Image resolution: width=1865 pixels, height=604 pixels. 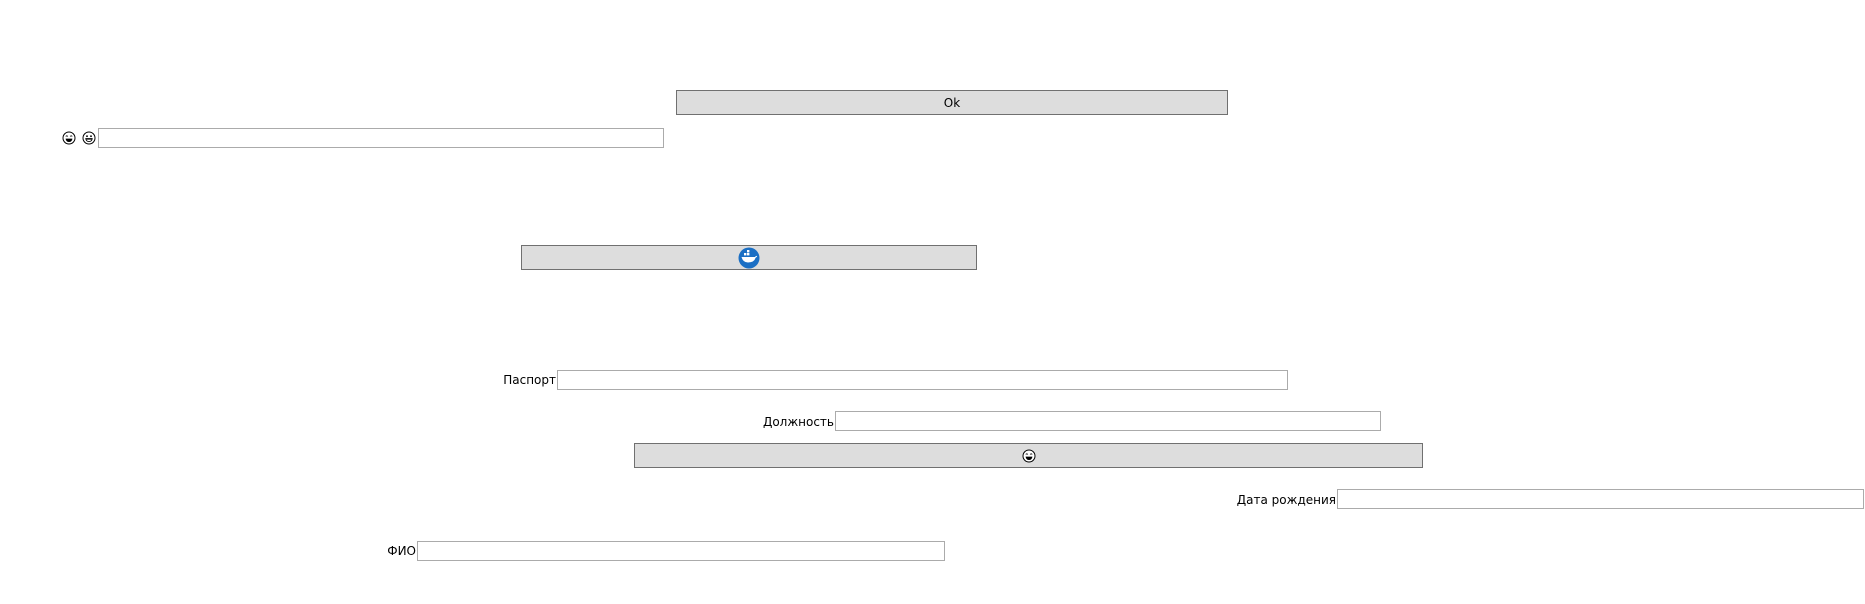 I want to click on emoji-row-input, so click(x=381, y=138).